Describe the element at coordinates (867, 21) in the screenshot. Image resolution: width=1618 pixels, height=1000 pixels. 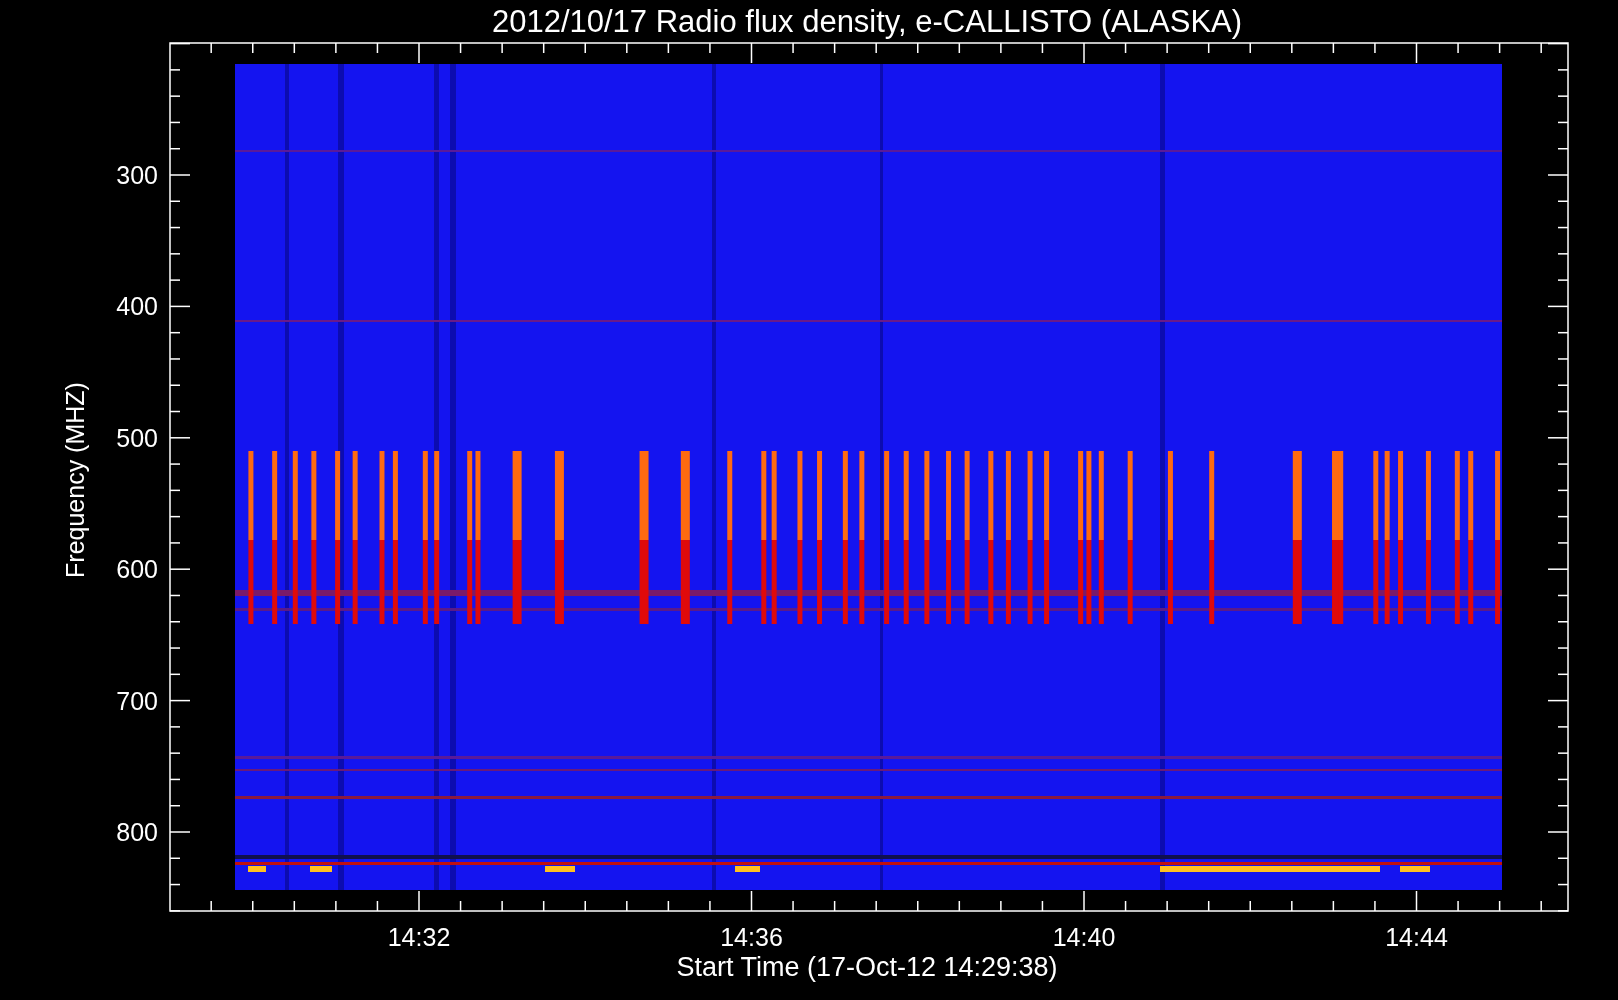
I see `chart-title: 2012/10/17 Radio flux density, e-CALLISTO (ALASKA)` at that location.